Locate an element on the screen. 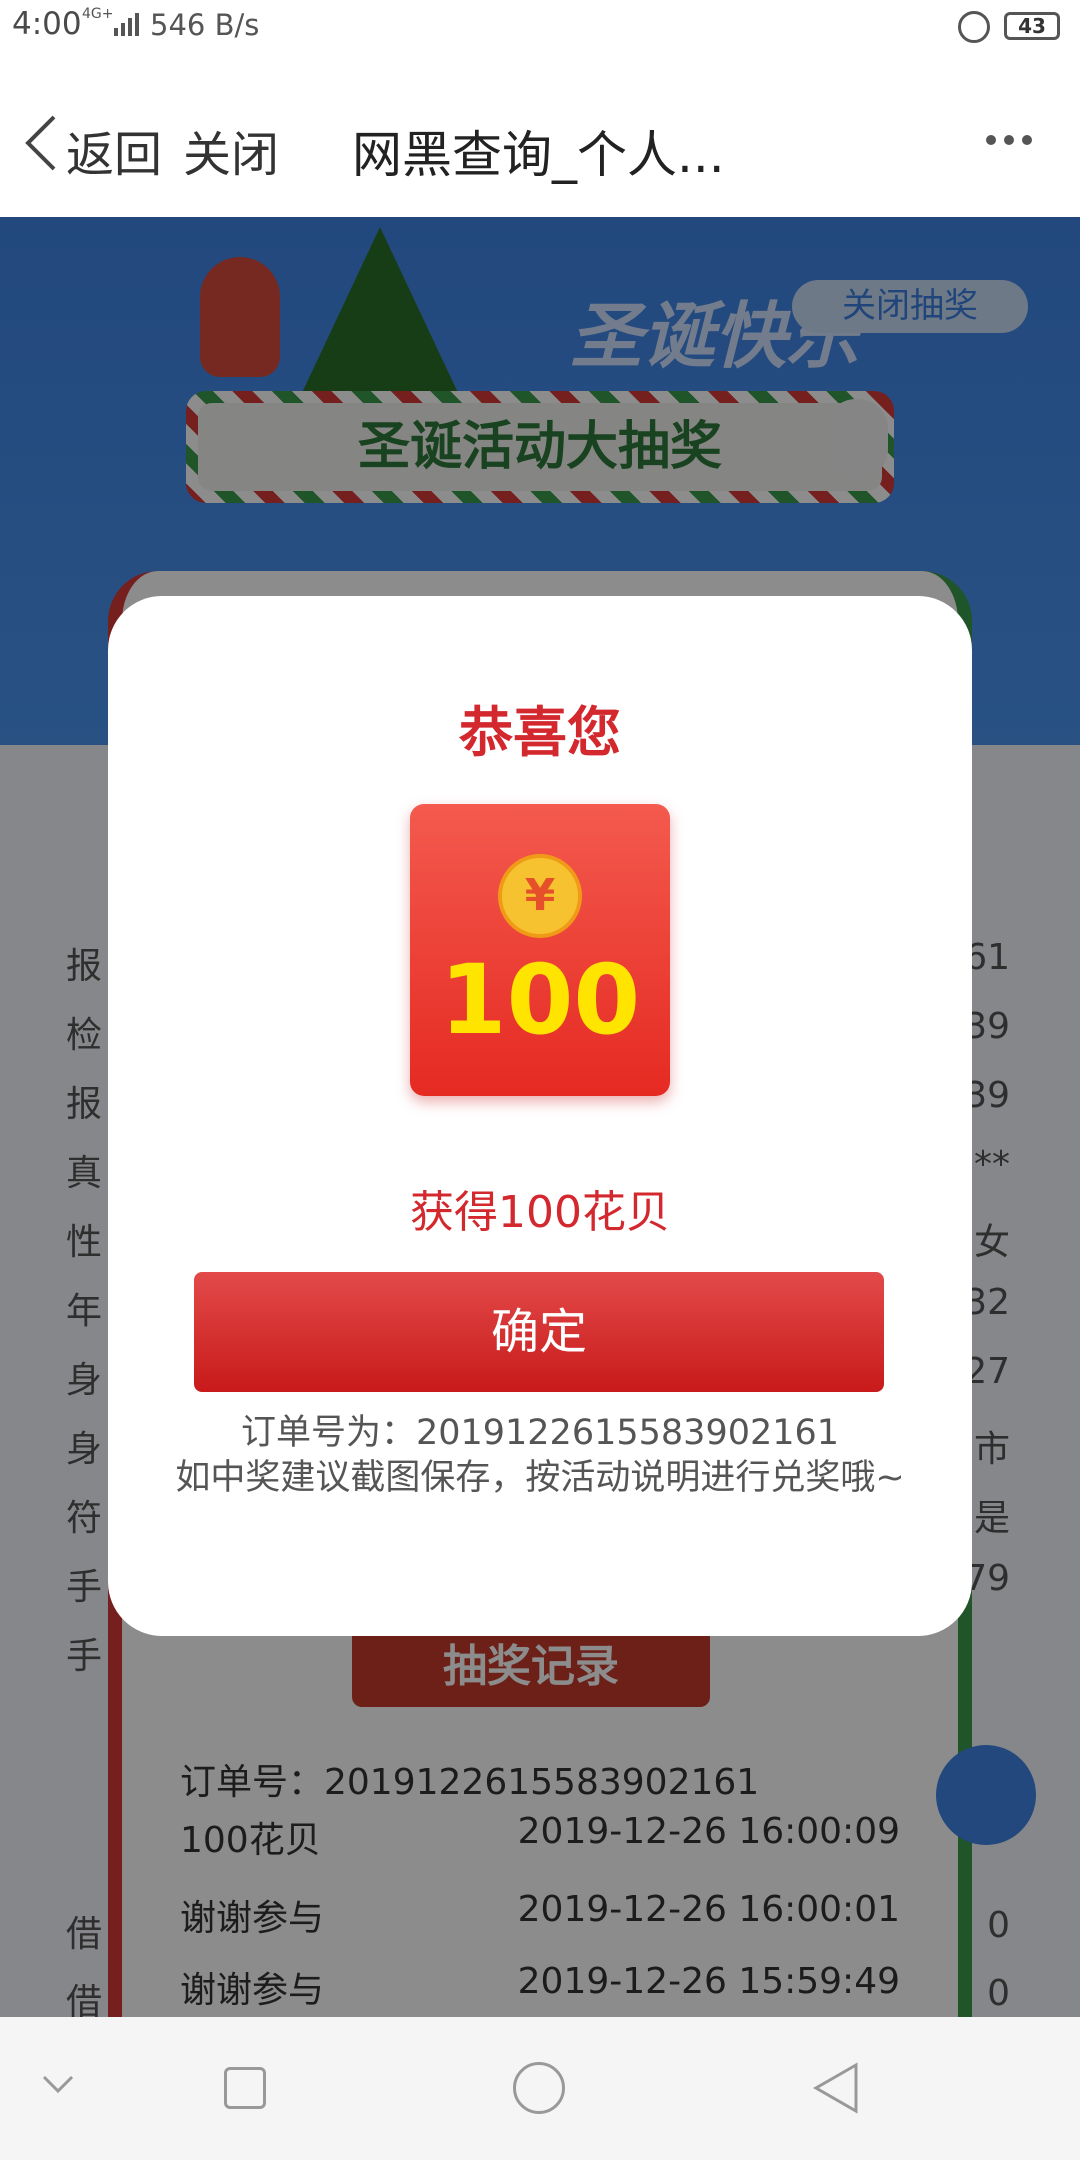  signal-icon is located at coordinates (126, 24).